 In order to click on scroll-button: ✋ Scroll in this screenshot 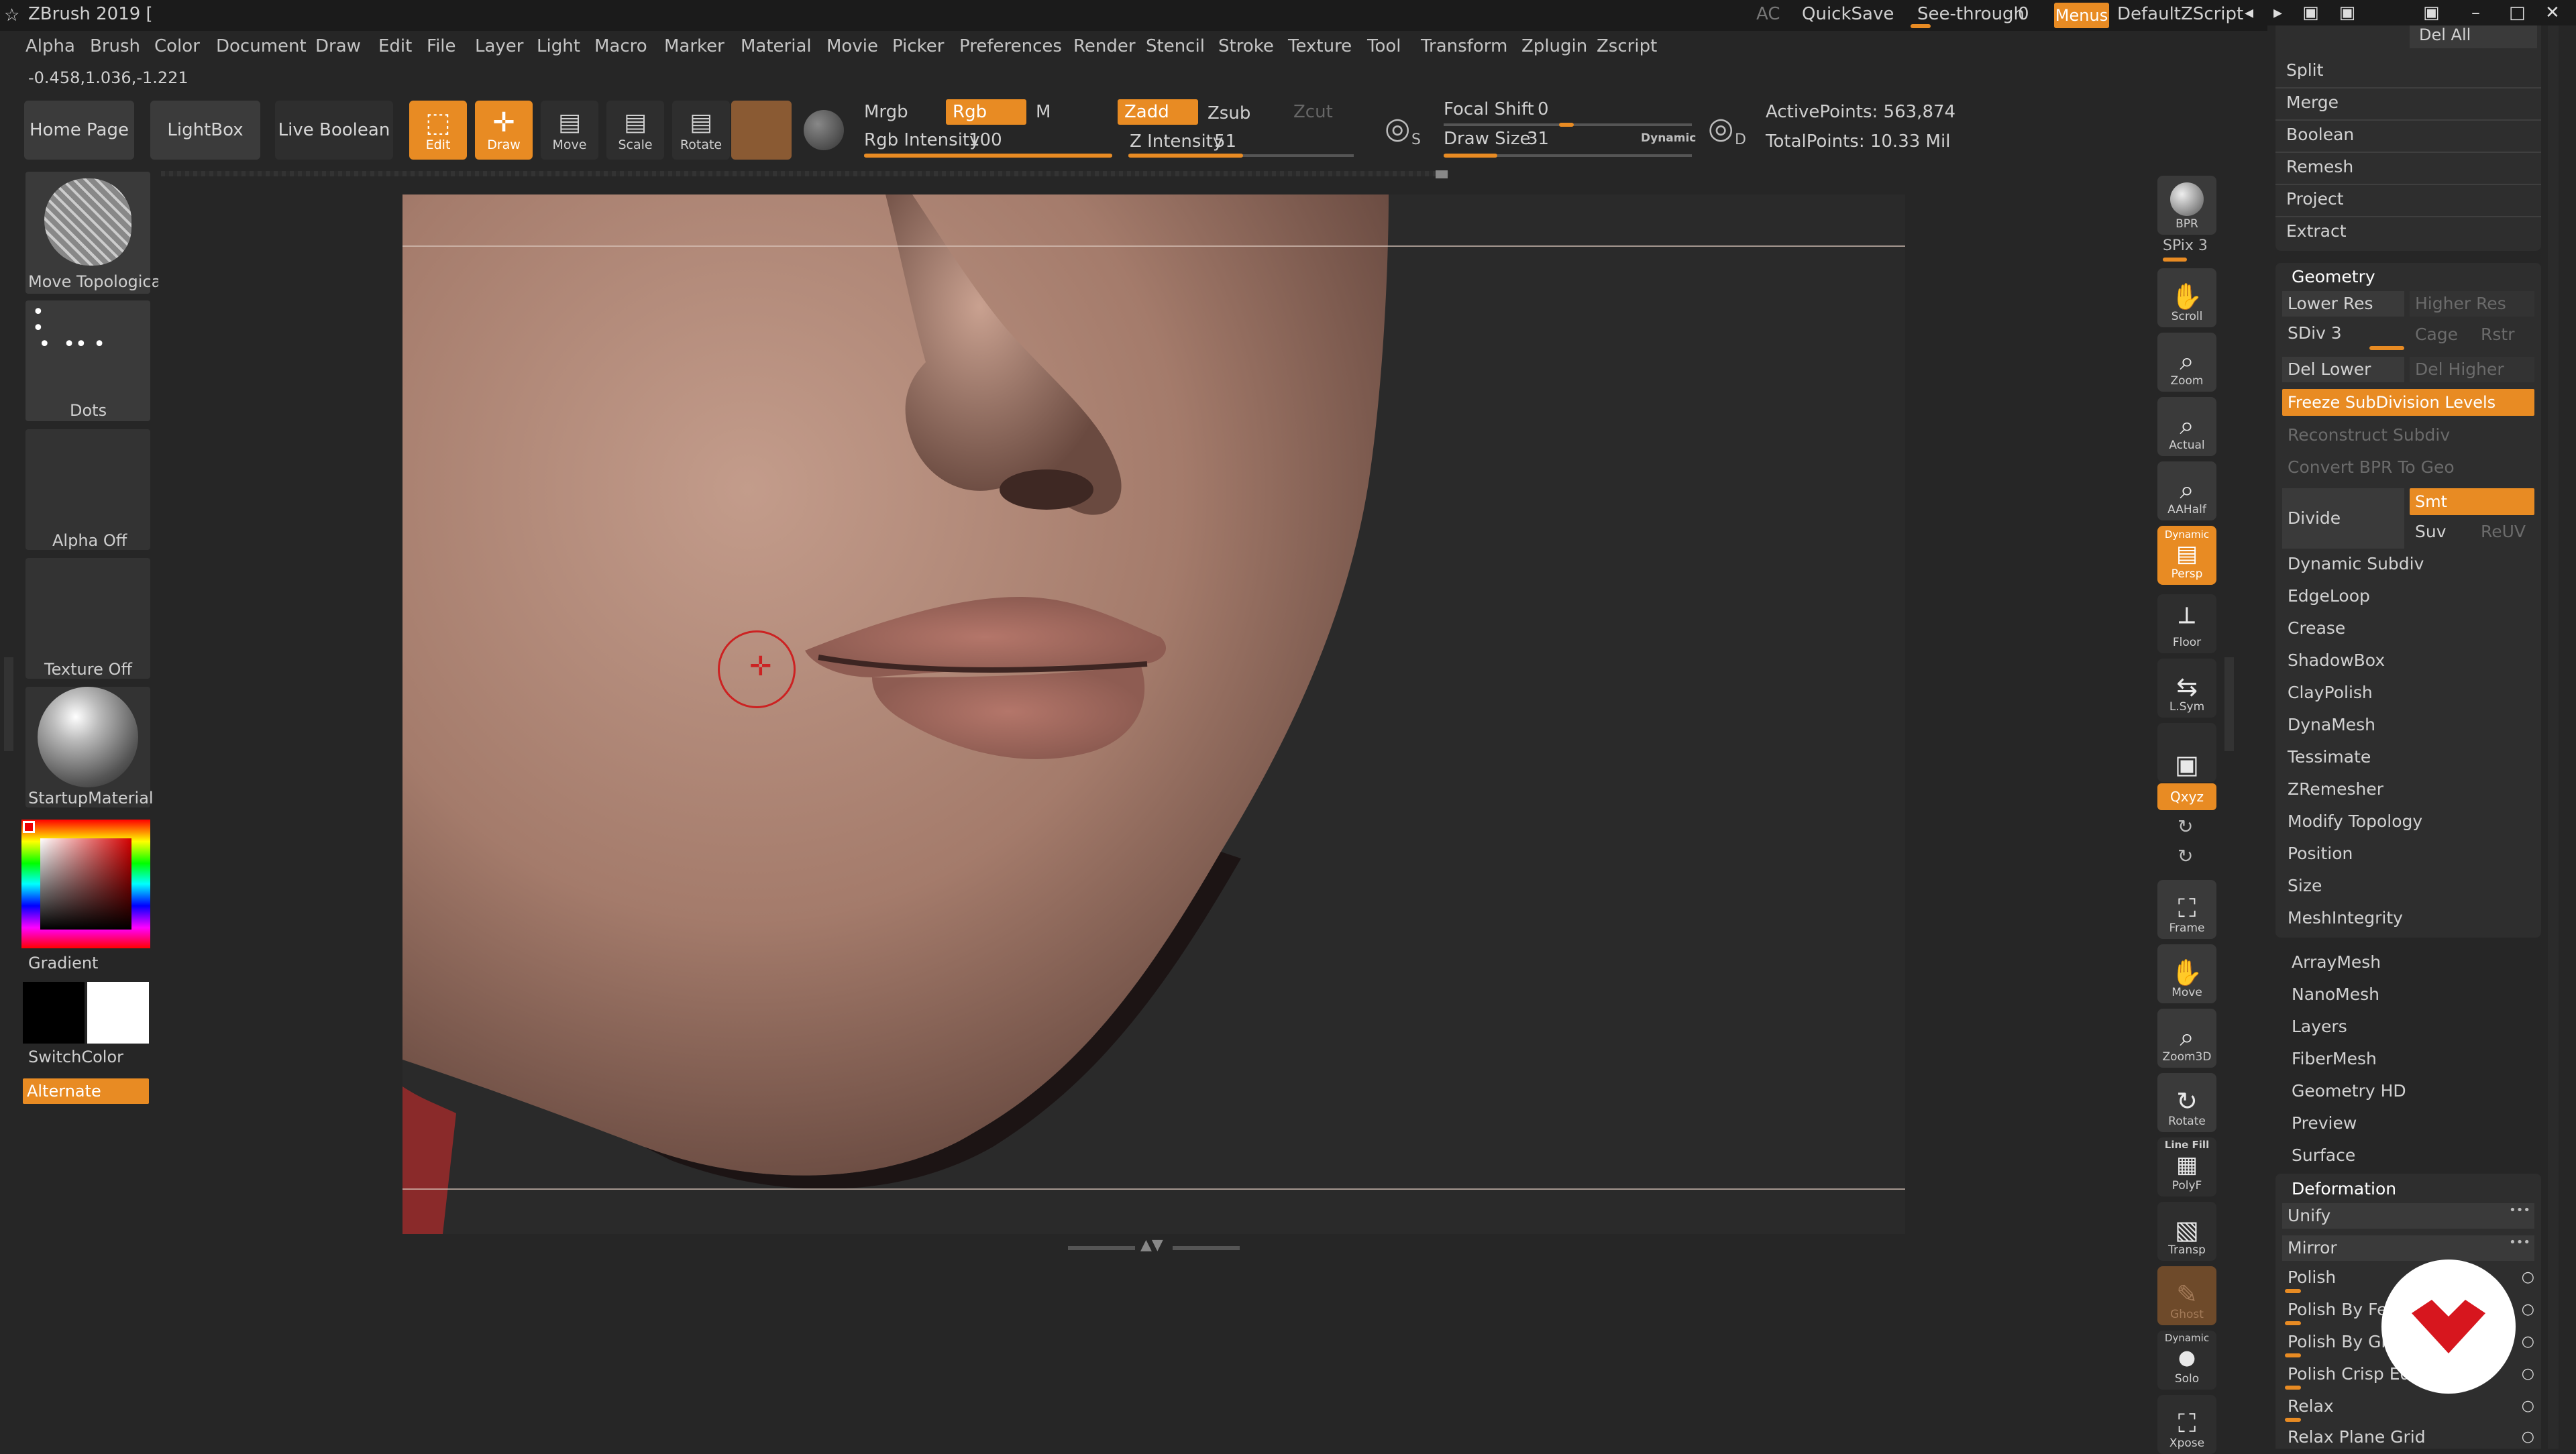, I will do `click(2186, 297)`.